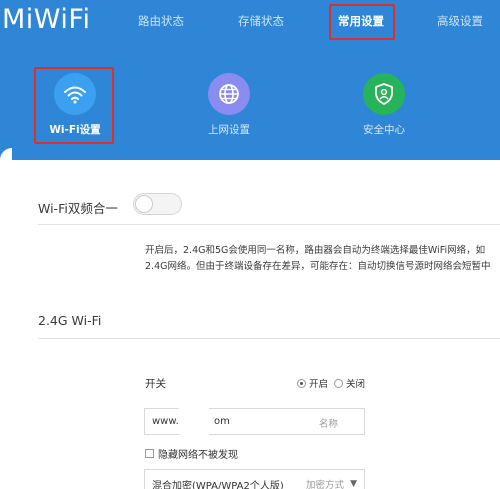  I want to click on wifi-name-input: www. om 名称, so click(254, 421).